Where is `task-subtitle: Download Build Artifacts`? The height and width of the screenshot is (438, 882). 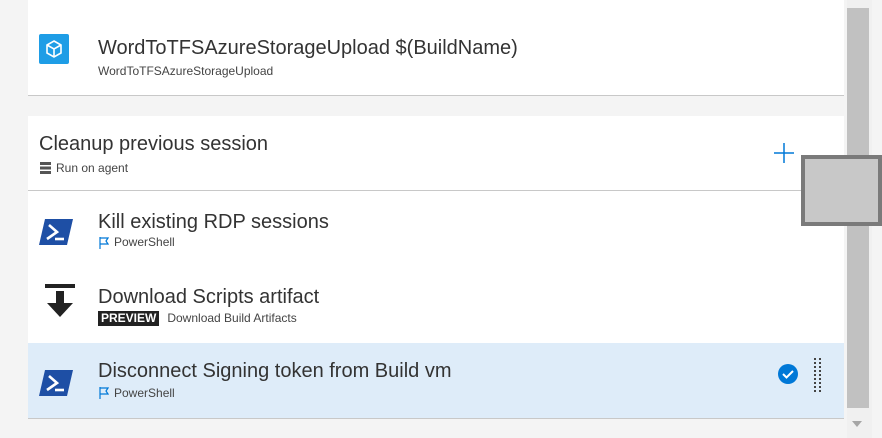
task-subtitle: Download Build Artifacts is located at coordinates (232, 318).